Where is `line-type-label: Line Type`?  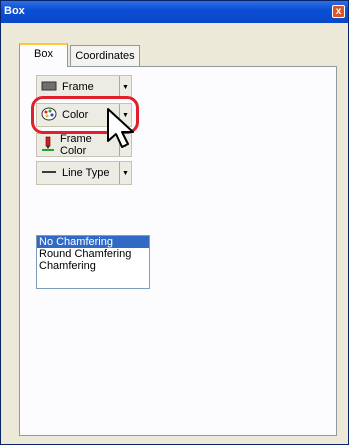 line-type-label: Line Type is located at coordinates (86, 173).